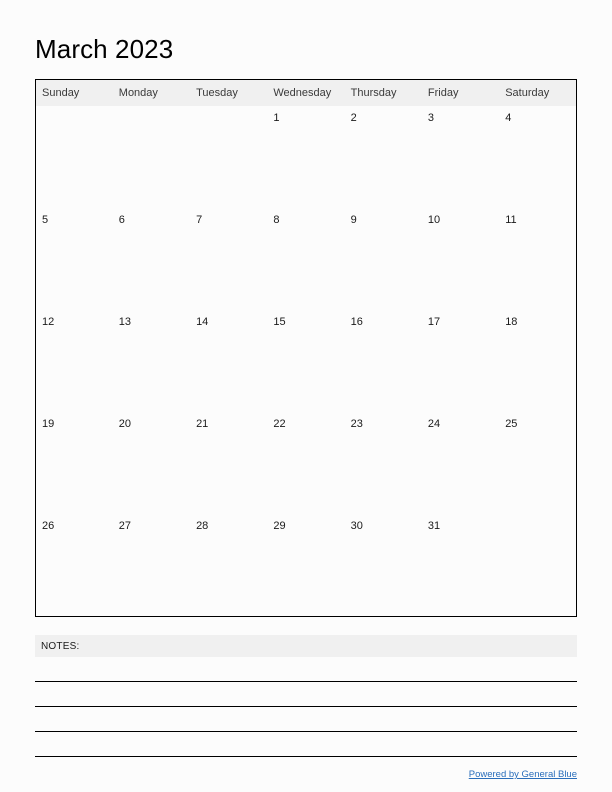 This screenshot has height=792, width=612. What do you see at coordinates (460, 463) in the screenshot?
I see `day-cell: 24` at bounding box center [460, 463].